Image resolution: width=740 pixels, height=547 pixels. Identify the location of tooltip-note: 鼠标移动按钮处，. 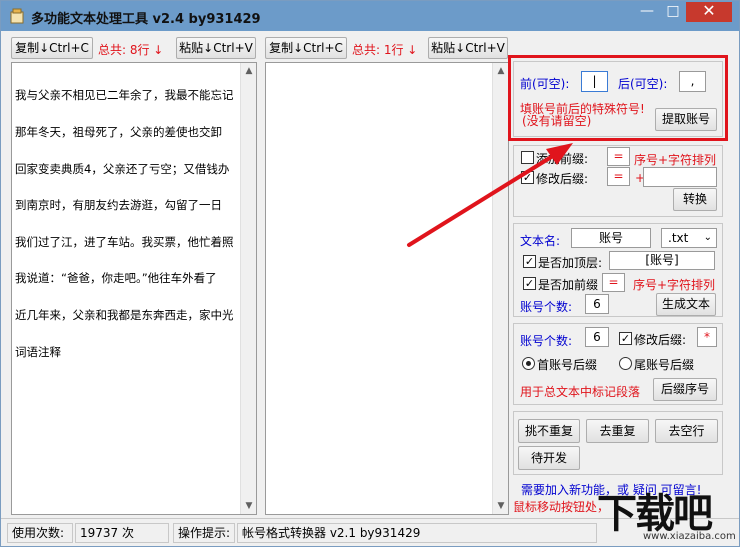
(561, 507).